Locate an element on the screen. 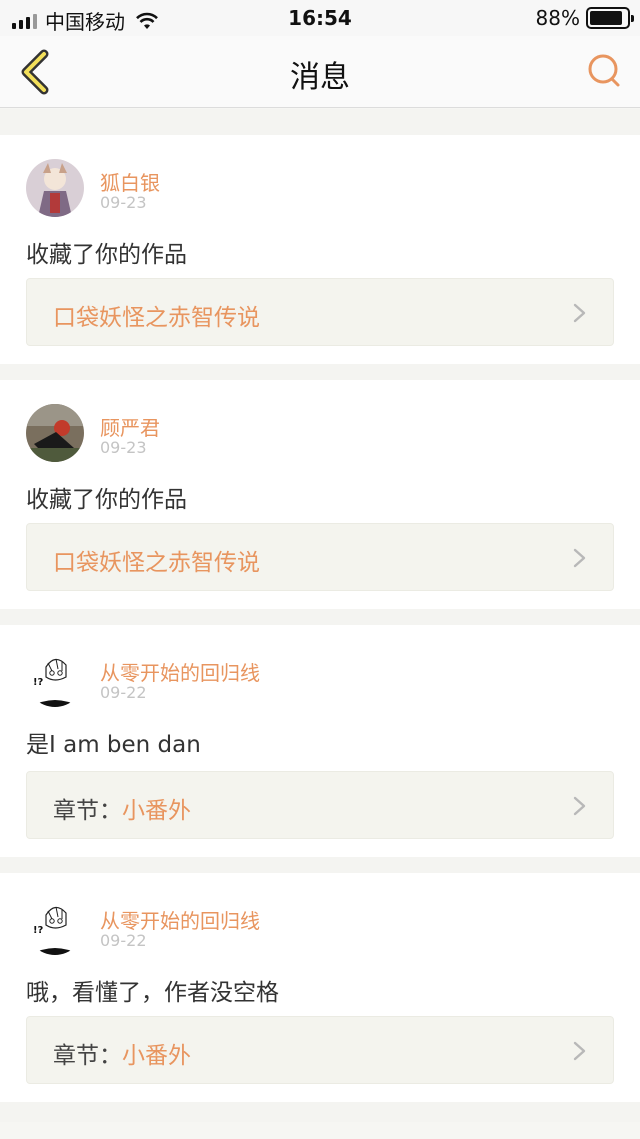  battery-fill is located at coordinates (606, 18).